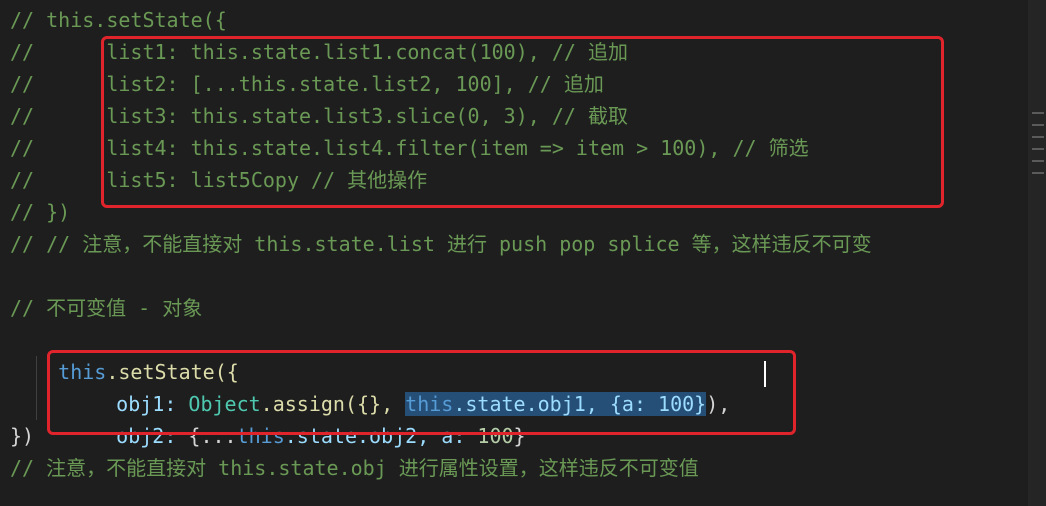 This screenshot has width=1046, height=506. Describe the element at coordinates (40, 212) in the screenshot. I see `code-line: // })` at that location.